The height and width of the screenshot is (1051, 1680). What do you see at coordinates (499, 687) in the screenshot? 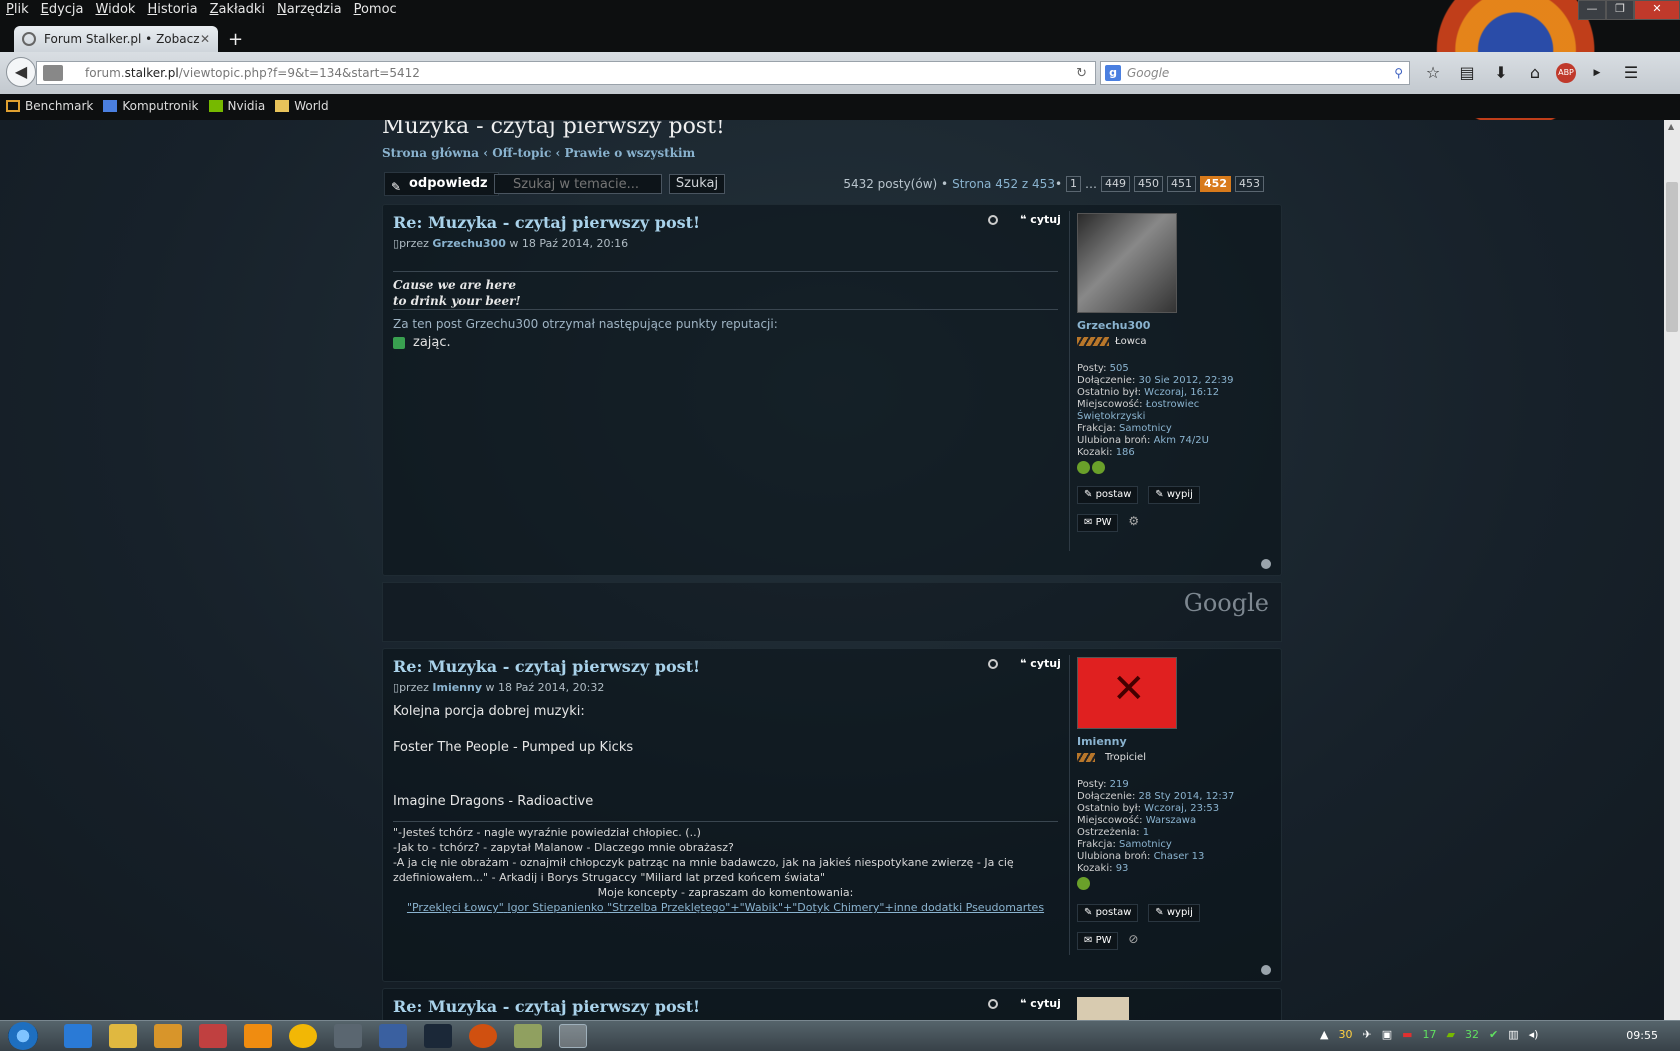
I see `post-meta: ▯przez Imienny w 18 Paź 2014, 20:32` at bounding box center [499, 687].